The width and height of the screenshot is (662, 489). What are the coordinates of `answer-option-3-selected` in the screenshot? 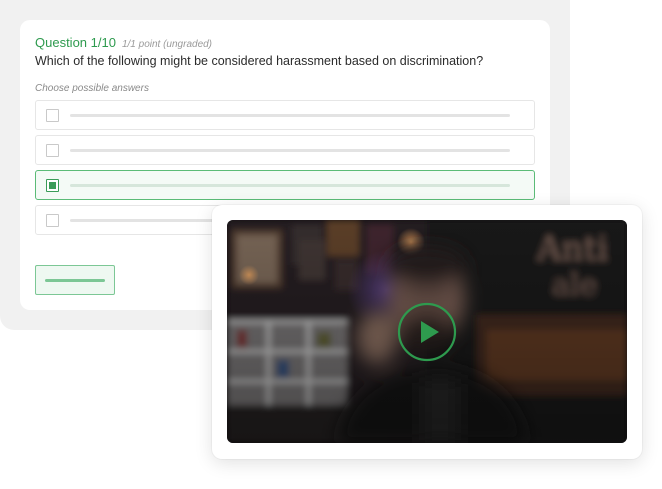 It's located at (285, 185).